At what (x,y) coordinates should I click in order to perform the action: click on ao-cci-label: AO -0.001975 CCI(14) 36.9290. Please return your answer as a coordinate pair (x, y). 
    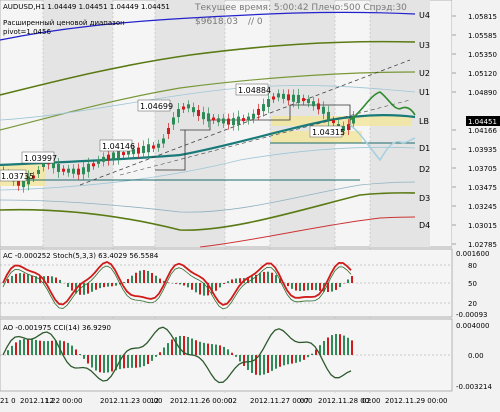
    Looking at the image, I should click on (57, 328).